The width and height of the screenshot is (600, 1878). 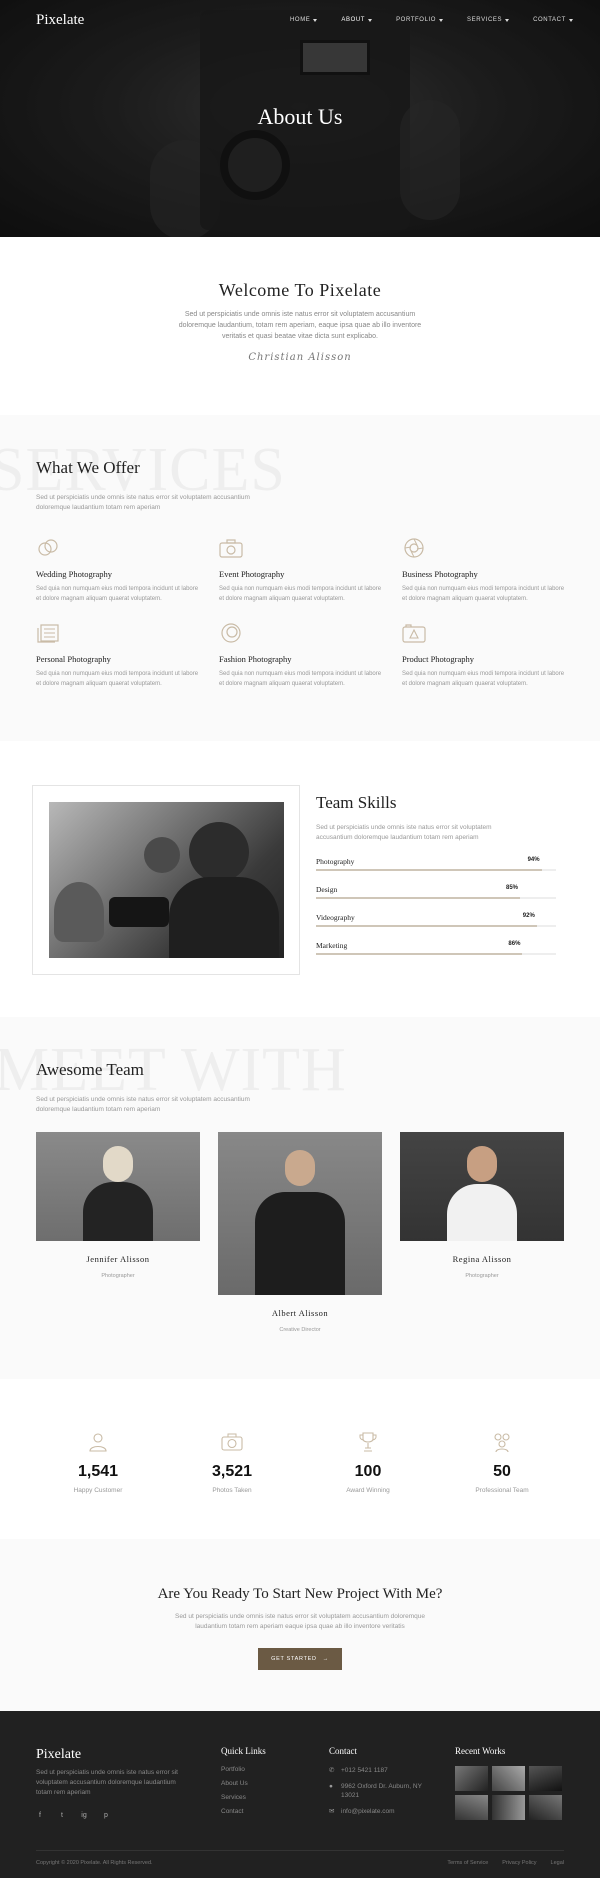 What do you see at coordinates (304, 20) in the screenshot?
I see `nav-home: HOME` at bounding box center [304, 20].